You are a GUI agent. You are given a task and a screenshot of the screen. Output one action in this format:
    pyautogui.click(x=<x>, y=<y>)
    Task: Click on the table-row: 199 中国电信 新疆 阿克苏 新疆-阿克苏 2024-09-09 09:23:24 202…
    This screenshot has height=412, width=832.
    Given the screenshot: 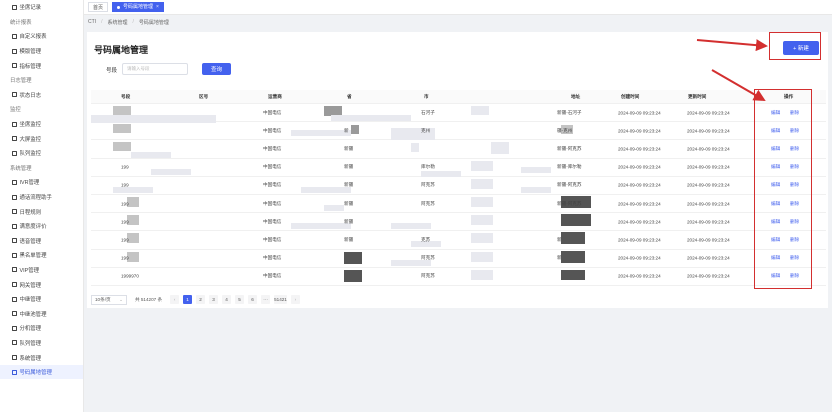 What is the action you would take?
    pyautogui.click(x=458, y=186)
    